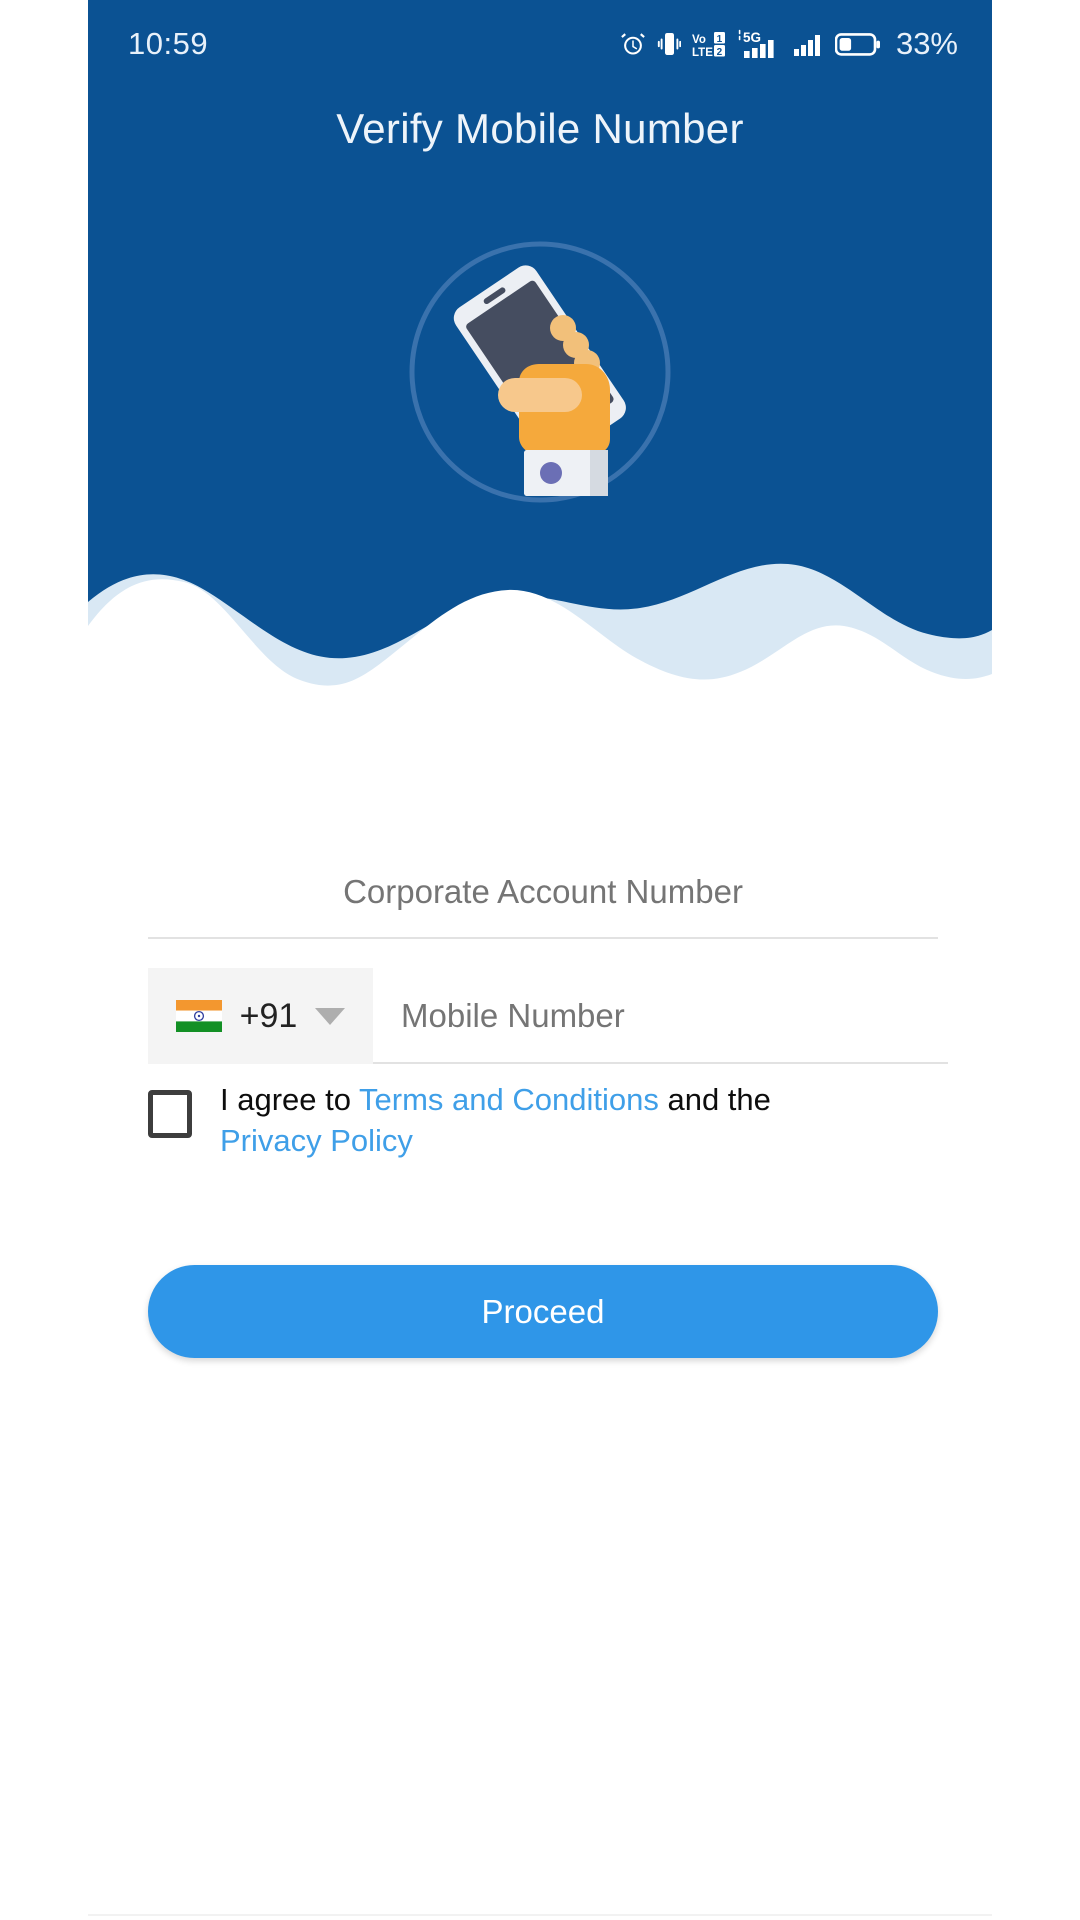 The height and width of the screenshot is (1920, 1080). I want to click on volte-dual-sim-icon: Vo LTE 1 2, so click(708, 44).